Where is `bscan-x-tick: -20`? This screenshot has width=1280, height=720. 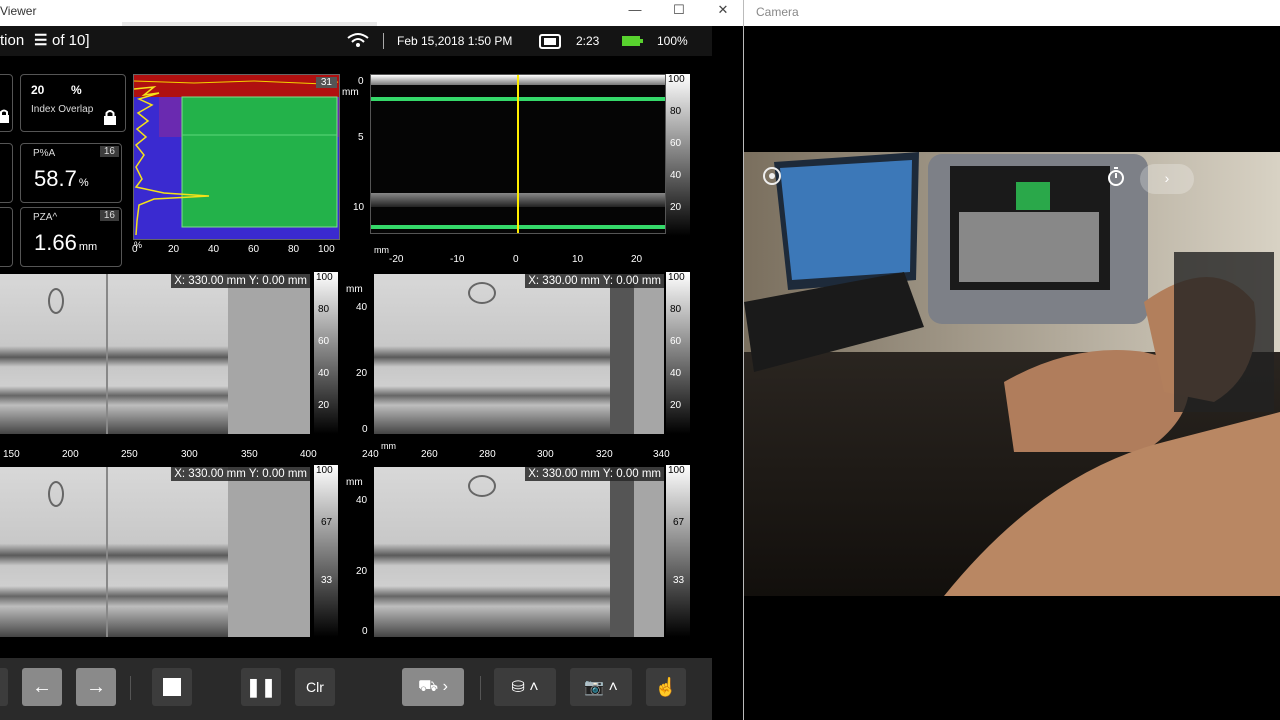 bscan-x-tick: -20 is located at coordinates (396, 259).